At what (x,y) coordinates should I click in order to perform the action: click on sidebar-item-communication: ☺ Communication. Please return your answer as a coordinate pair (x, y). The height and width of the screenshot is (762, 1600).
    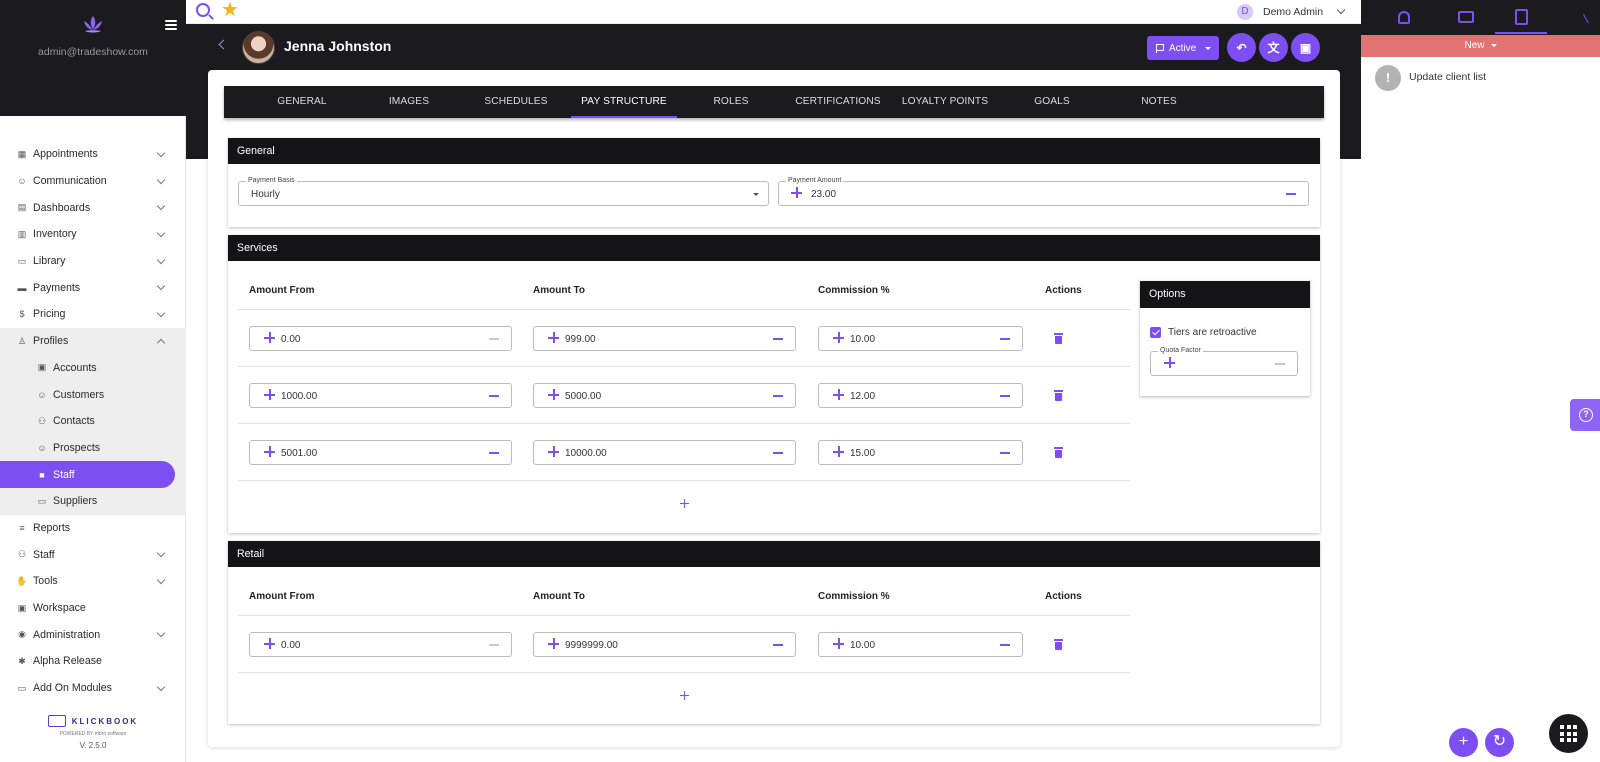
    Looking at the image, I should click on (93, 181).